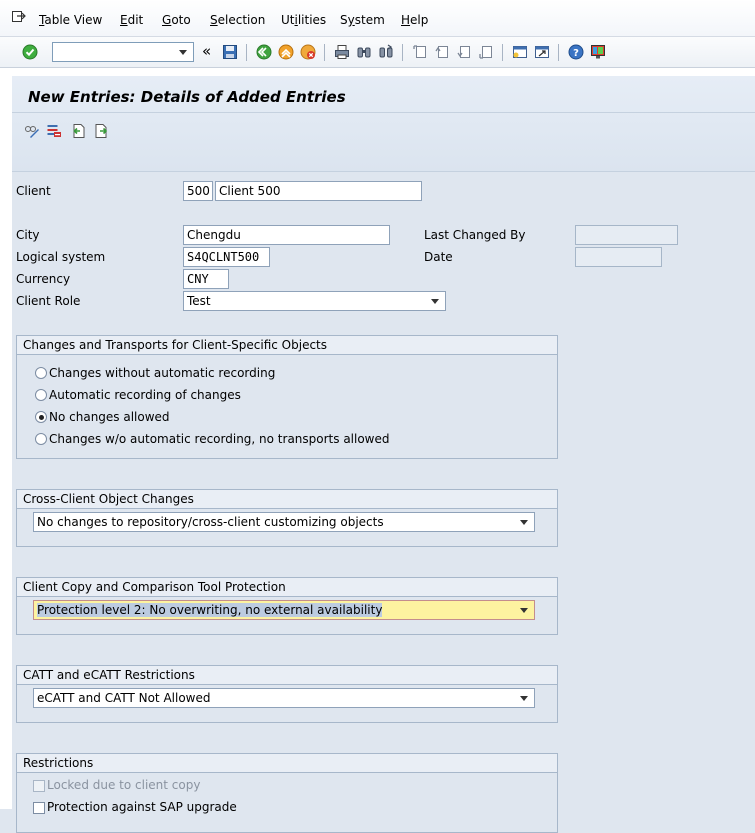 This screenshot has height=833, width=755. What do you see at coordinates (598, 52) in the screenshot?
I see `layout-icon` at bounding box center [598, 52].